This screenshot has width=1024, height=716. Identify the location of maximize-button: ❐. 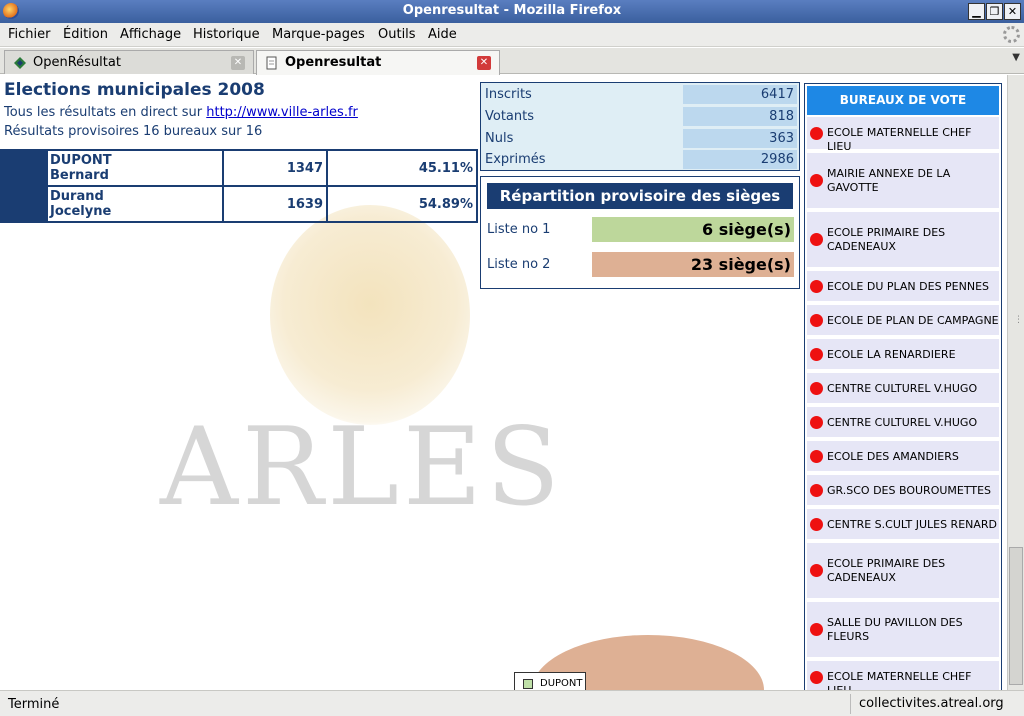
(994, 11).